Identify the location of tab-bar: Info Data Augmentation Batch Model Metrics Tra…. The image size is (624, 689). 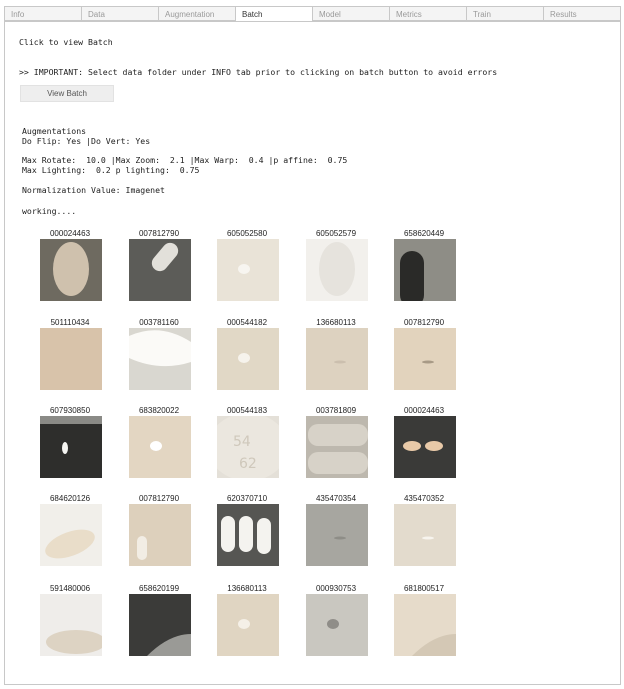
(312, 14).